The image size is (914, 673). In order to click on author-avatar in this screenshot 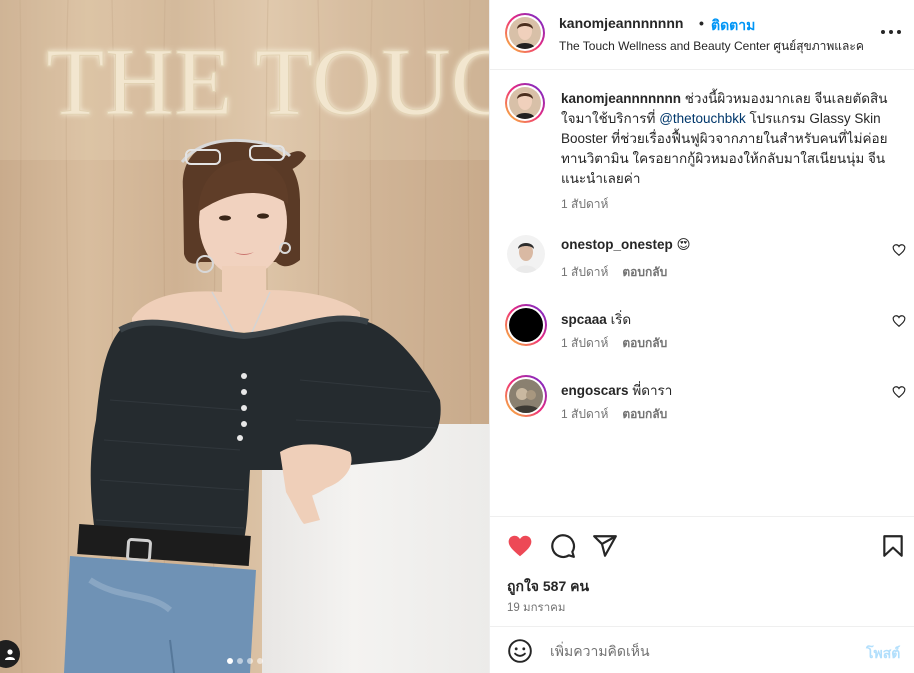, I will do `click(525, 33)`.